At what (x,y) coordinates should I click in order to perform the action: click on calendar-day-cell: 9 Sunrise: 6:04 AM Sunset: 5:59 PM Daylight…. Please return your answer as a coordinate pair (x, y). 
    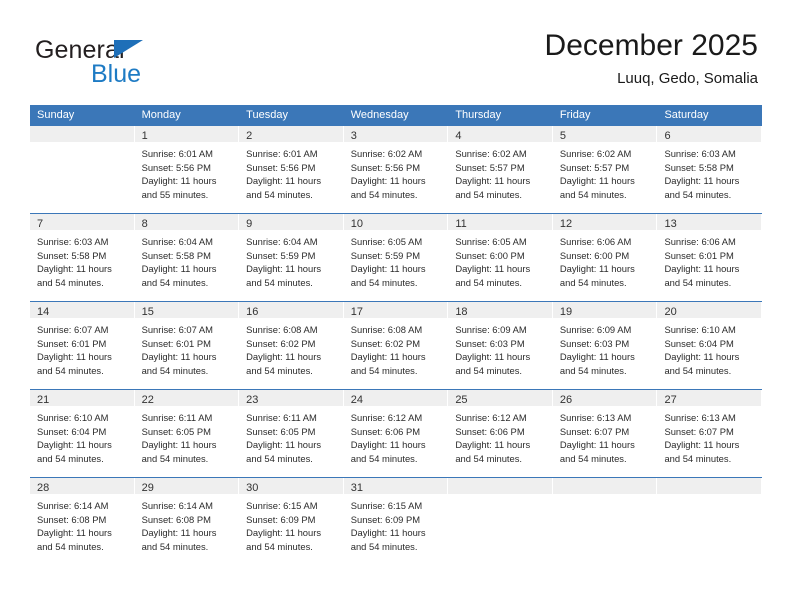
    Looking at the image, I should click on (291, 257).